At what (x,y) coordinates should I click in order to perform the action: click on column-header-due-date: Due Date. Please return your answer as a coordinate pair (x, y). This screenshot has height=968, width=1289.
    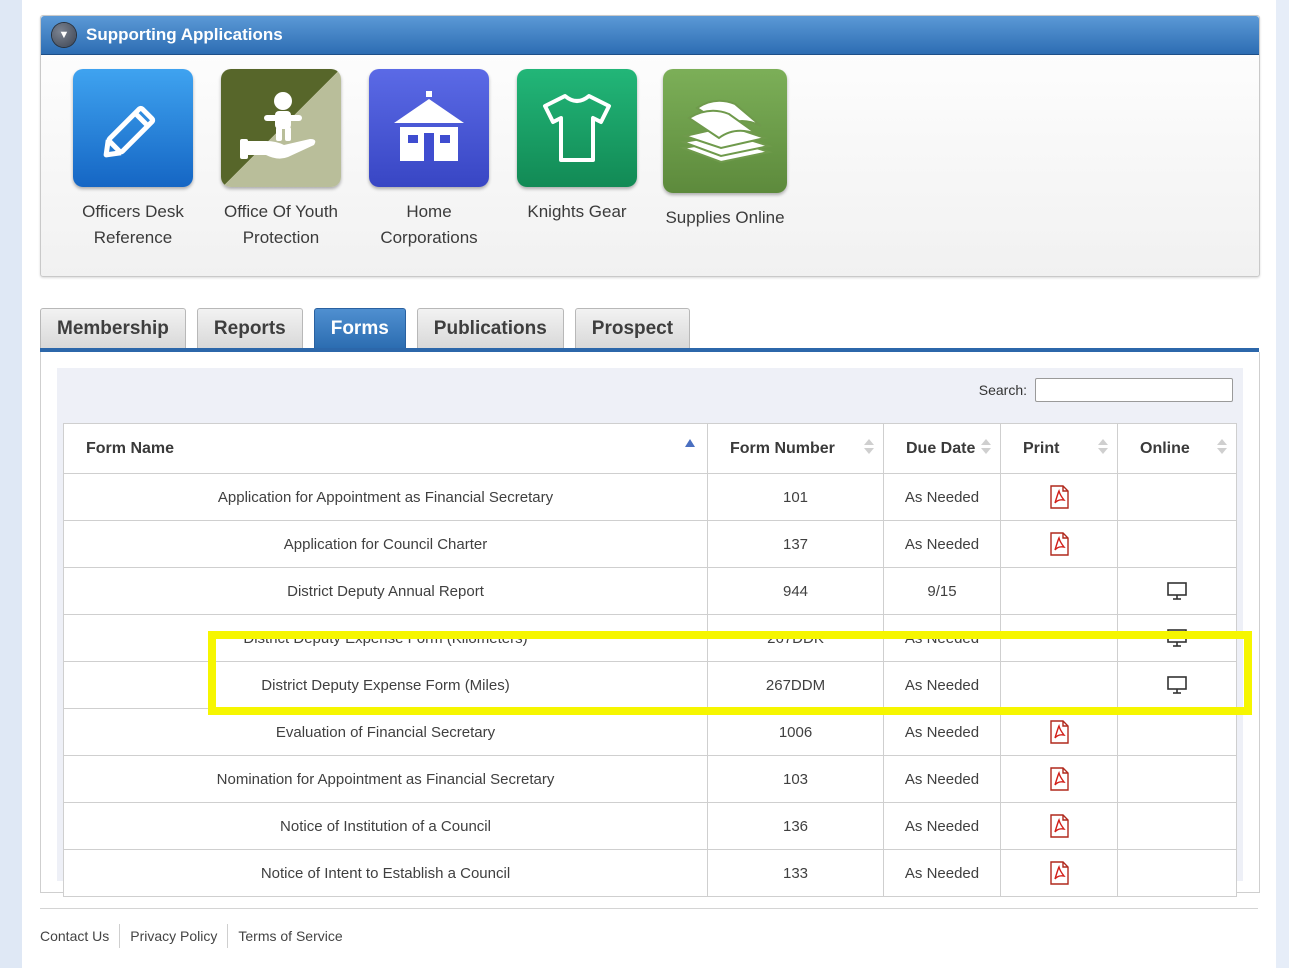
    Looking at the image, I should click on (942, 448).